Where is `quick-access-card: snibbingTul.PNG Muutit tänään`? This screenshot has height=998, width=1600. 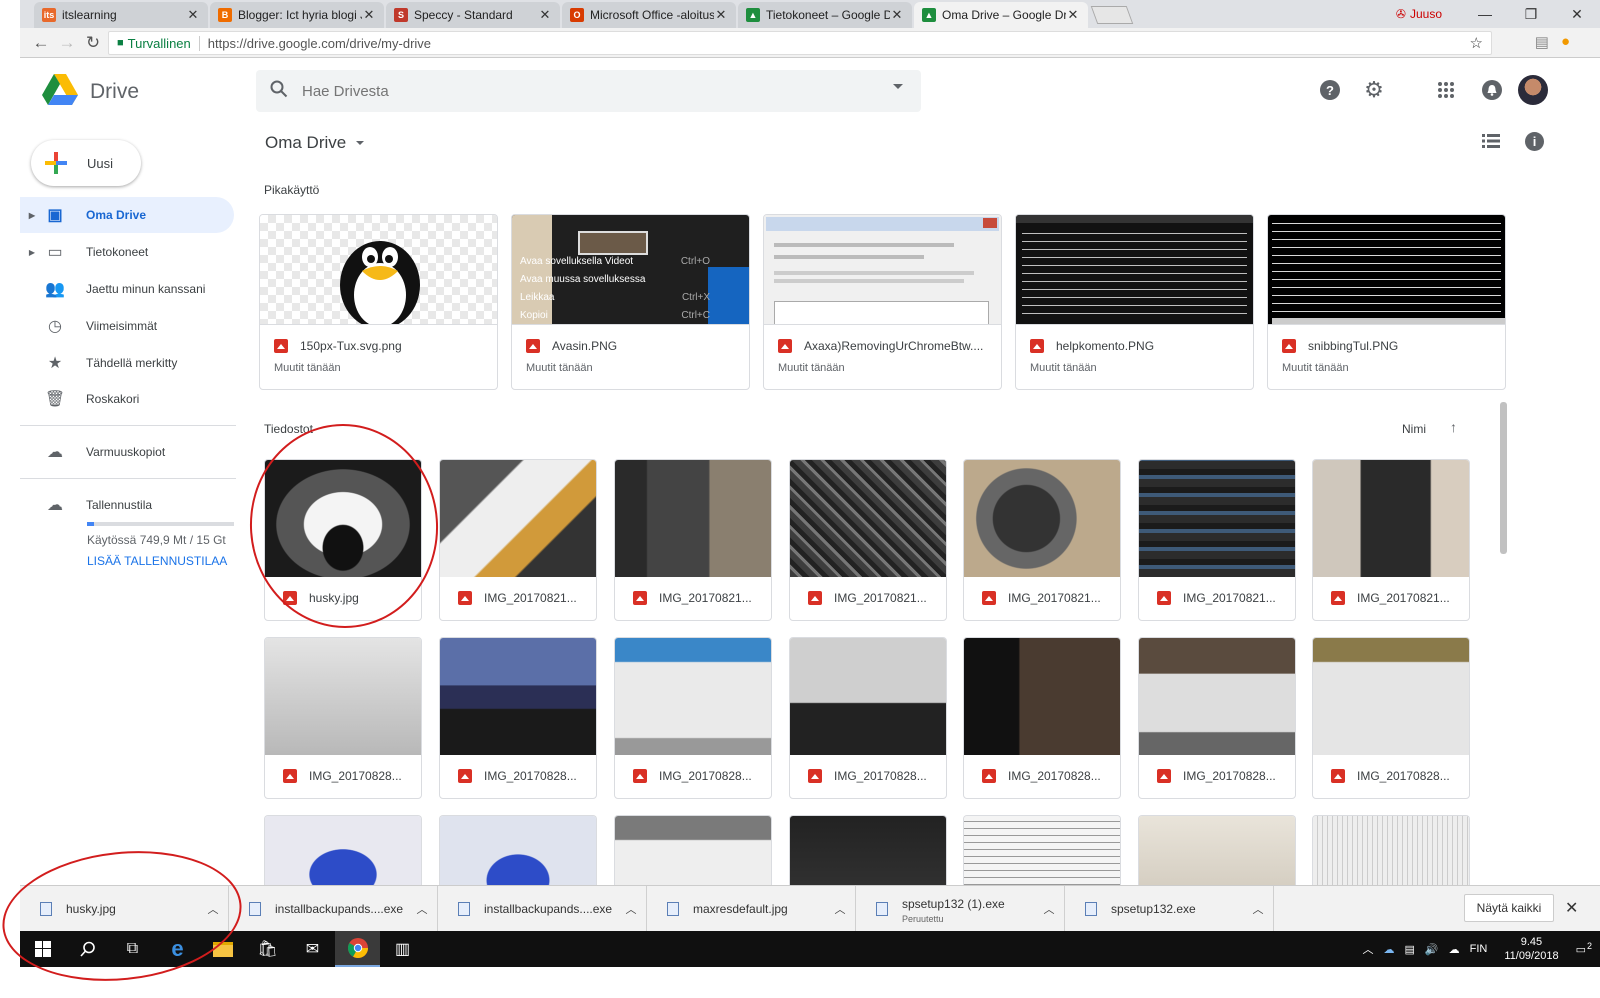 quick-access-card: snibbingTul.PNG Muutit tänään is located at coordinates (1386, 302).